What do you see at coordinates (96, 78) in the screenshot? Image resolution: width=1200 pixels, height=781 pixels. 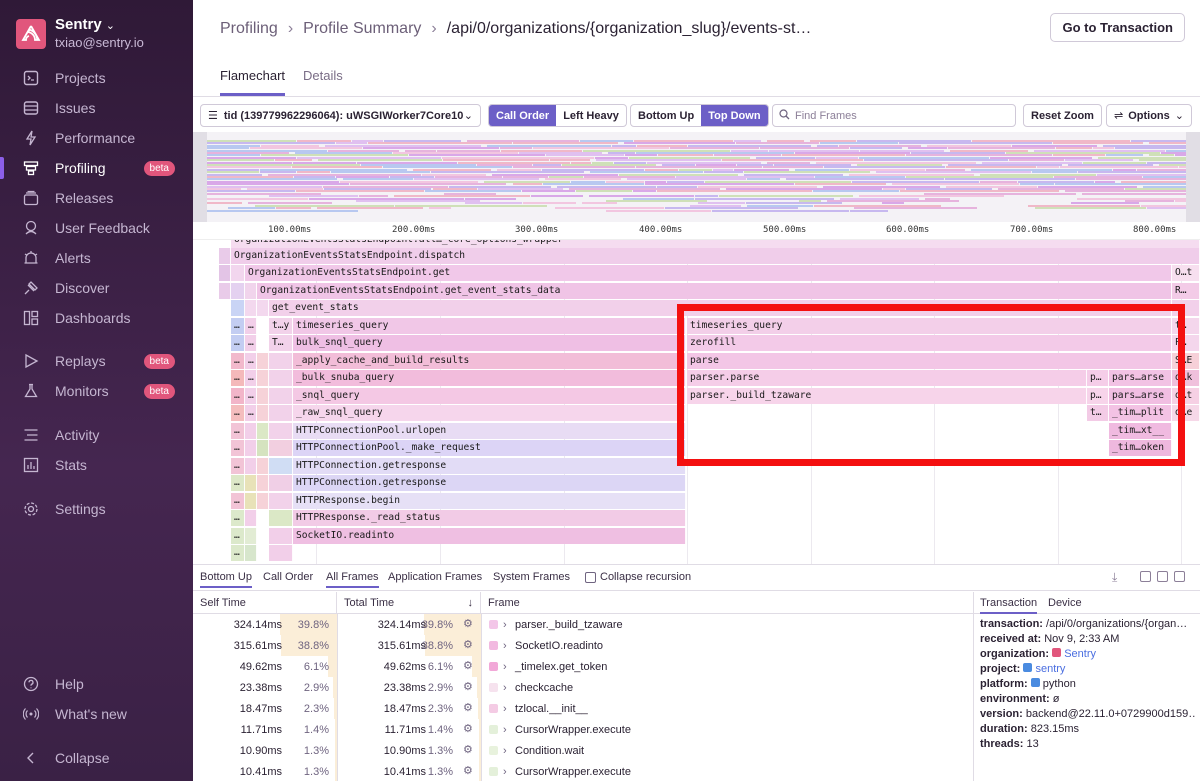 I see `sidebar-item-projects: Projects` at bounding box center [96, 78].